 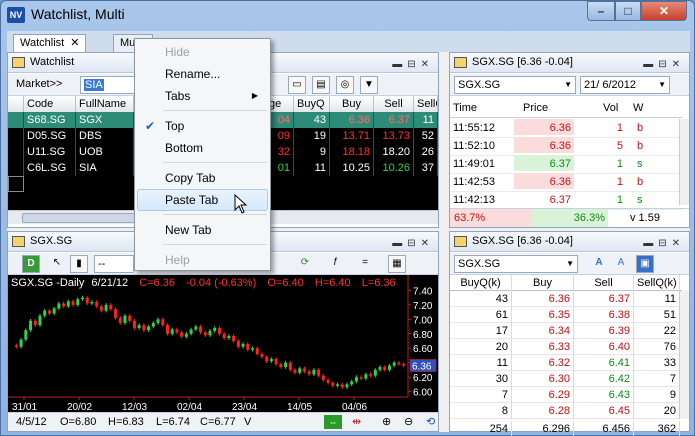 What do you see at coordinates (31, 264) in the screenshot?
I see `daily-period-button: D` at bounding box center [31, 264].